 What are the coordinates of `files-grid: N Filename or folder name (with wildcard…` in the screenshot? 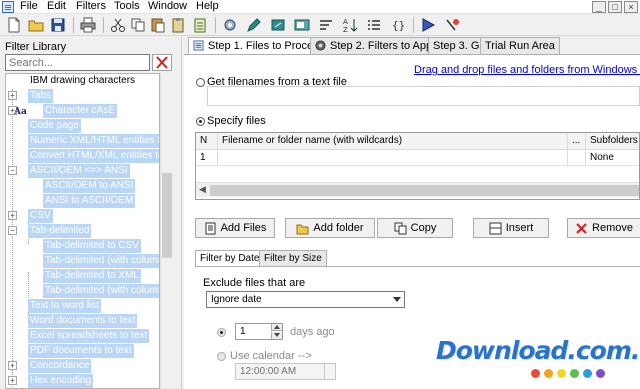 It's located at (417, 166).